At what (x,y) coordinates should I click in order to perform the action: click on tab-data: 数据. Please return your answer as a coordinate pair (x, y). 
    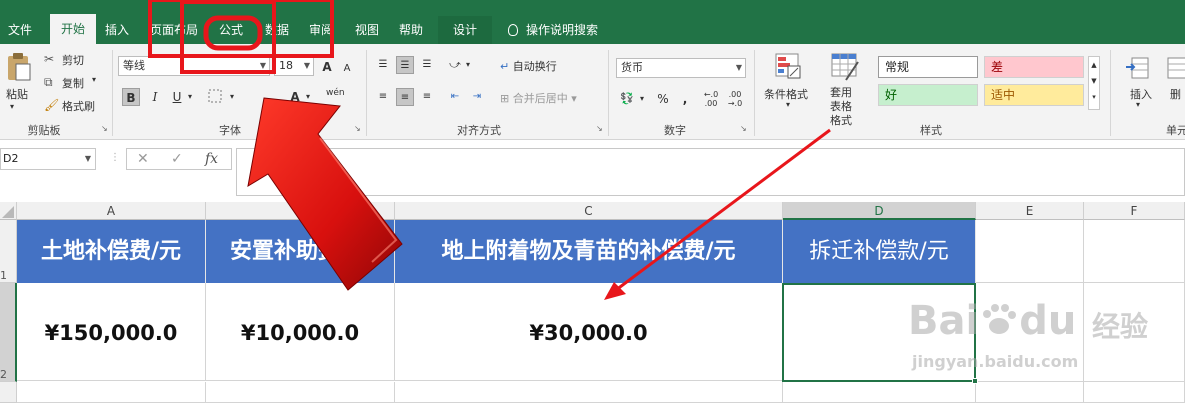
    Looking at the image, I should click on (277, 30).